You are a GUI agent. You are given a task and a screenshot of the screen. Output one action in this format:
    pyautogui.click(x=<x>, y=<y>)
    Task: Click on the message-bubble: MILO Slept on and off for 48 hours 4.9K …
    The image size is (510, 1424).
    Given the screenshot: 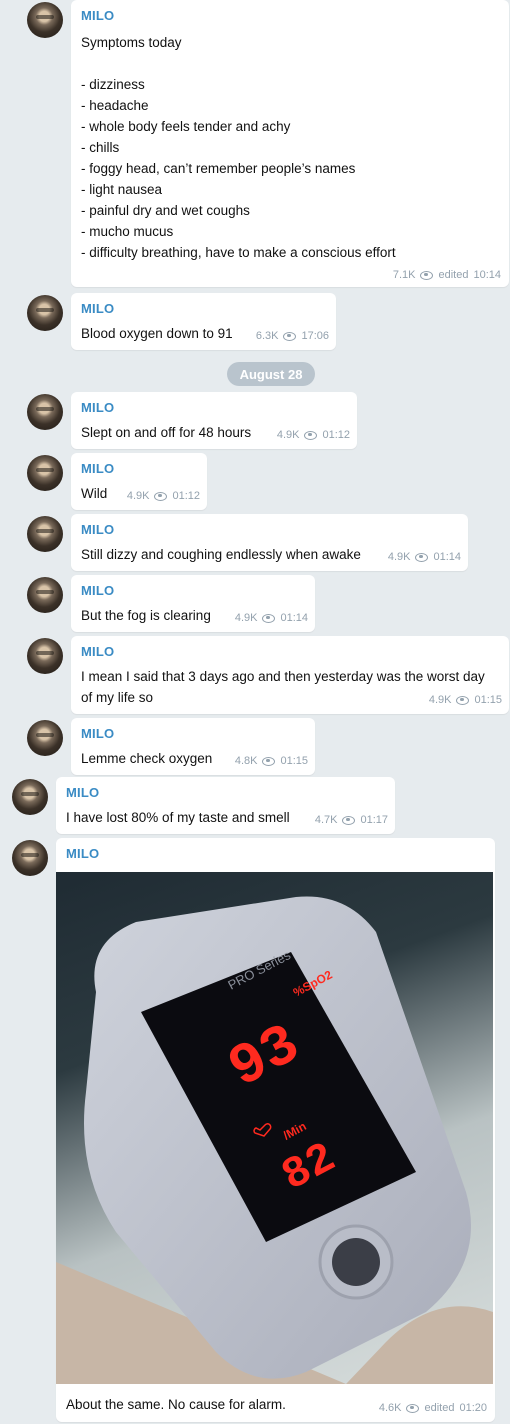 What is the action you would take?
    pyautogui.click(x=214, y=420)
    